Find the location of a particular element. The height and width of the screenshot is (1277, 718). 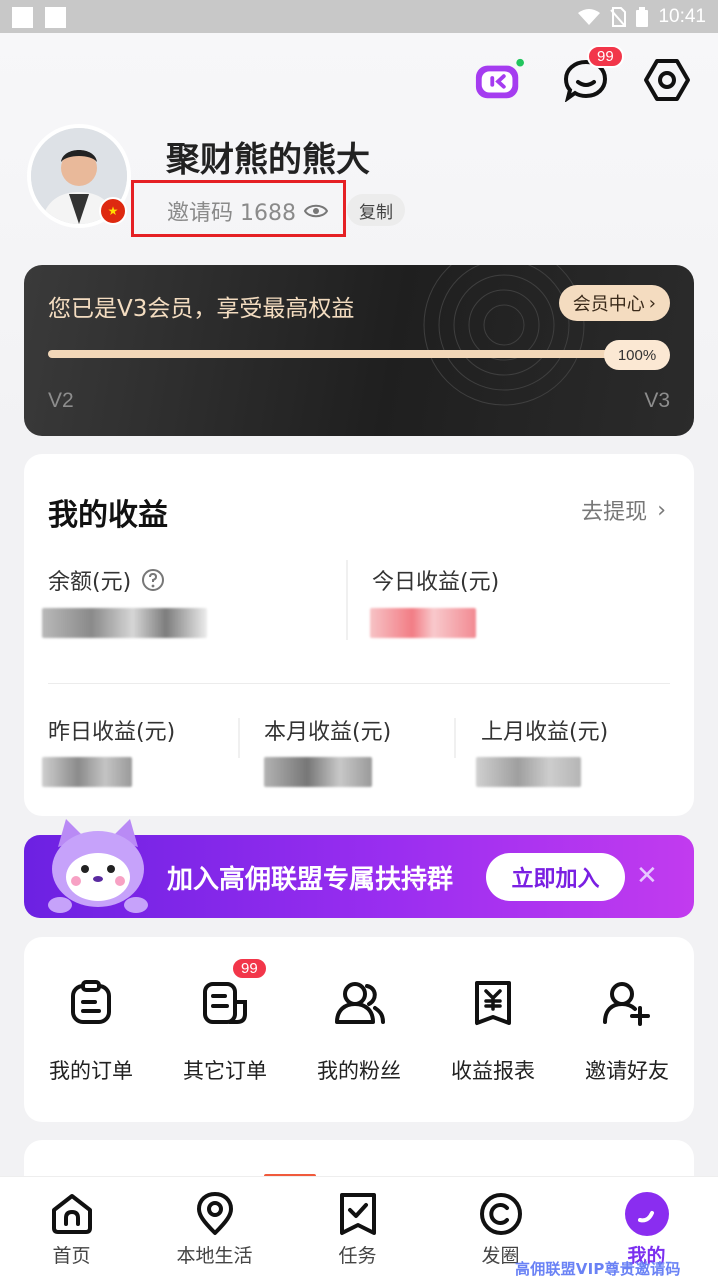

task-icon is located at coordinates (357, 1214).